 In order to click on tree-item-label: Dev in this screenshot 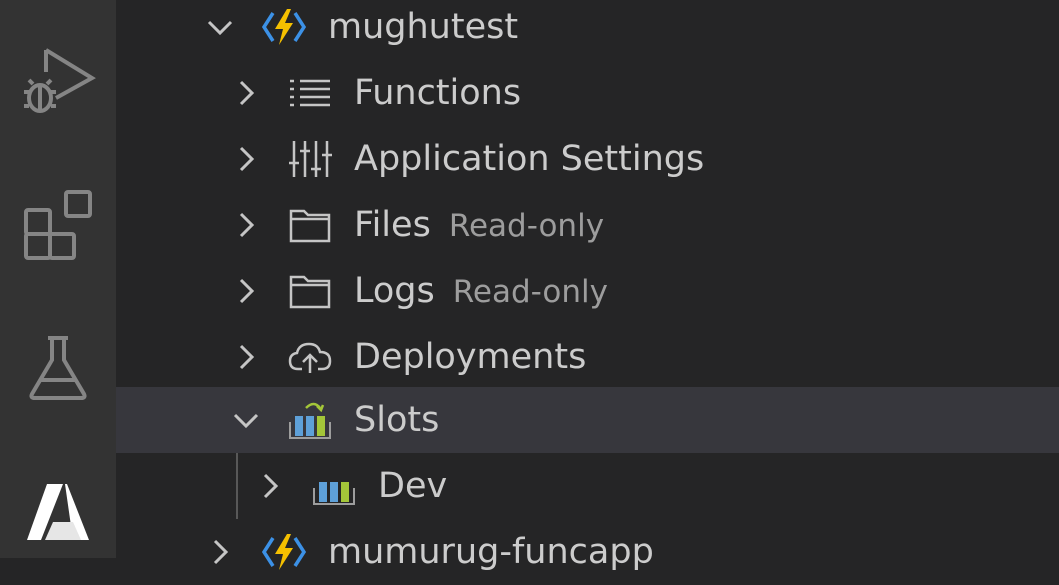, I will do `click(413, 486)`.